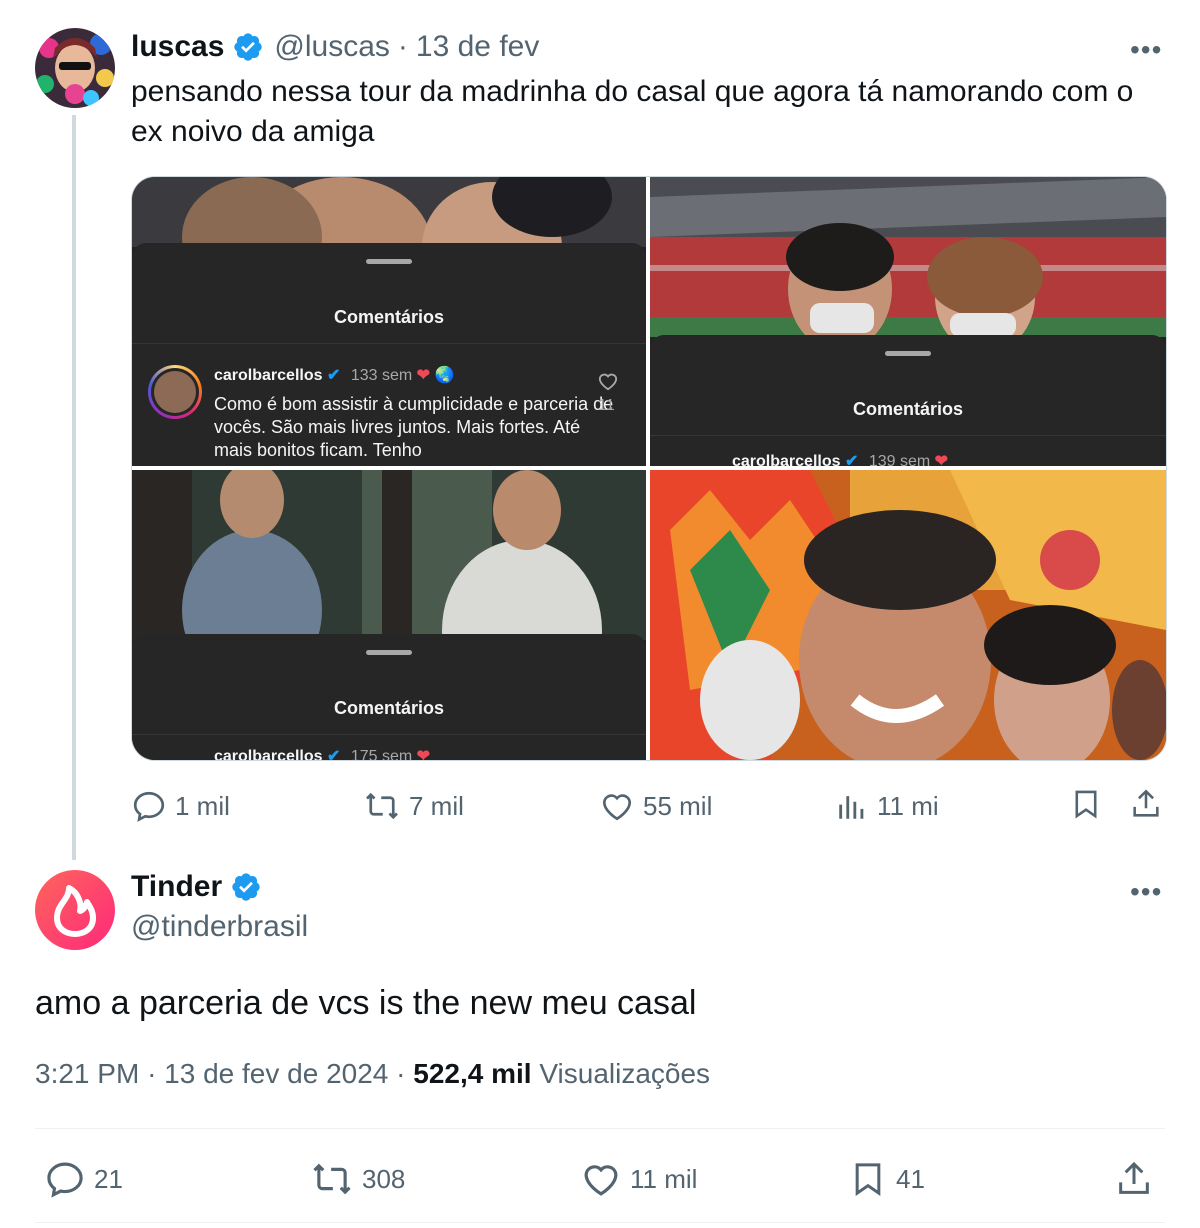 Image resolution: width=1200 pixels, height=1228 pixels. I want to click on views-count: 11 mi, so click(908, 805).